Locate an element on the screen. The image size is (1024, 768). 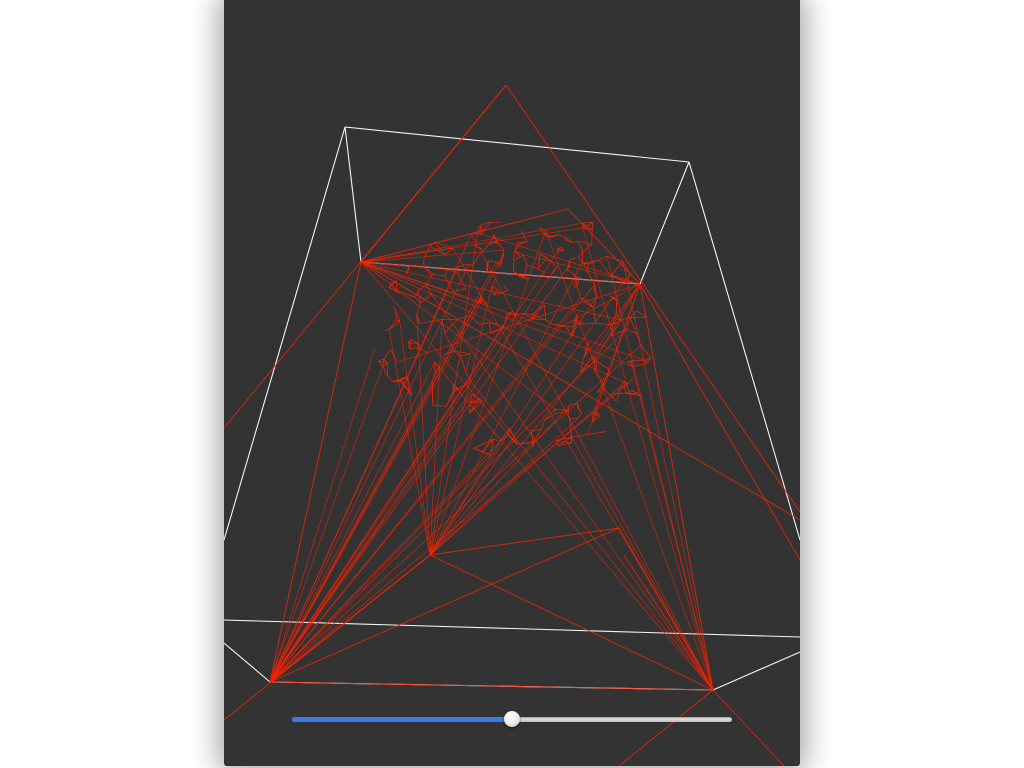
progress-slider is located at coordinates (512, 720).